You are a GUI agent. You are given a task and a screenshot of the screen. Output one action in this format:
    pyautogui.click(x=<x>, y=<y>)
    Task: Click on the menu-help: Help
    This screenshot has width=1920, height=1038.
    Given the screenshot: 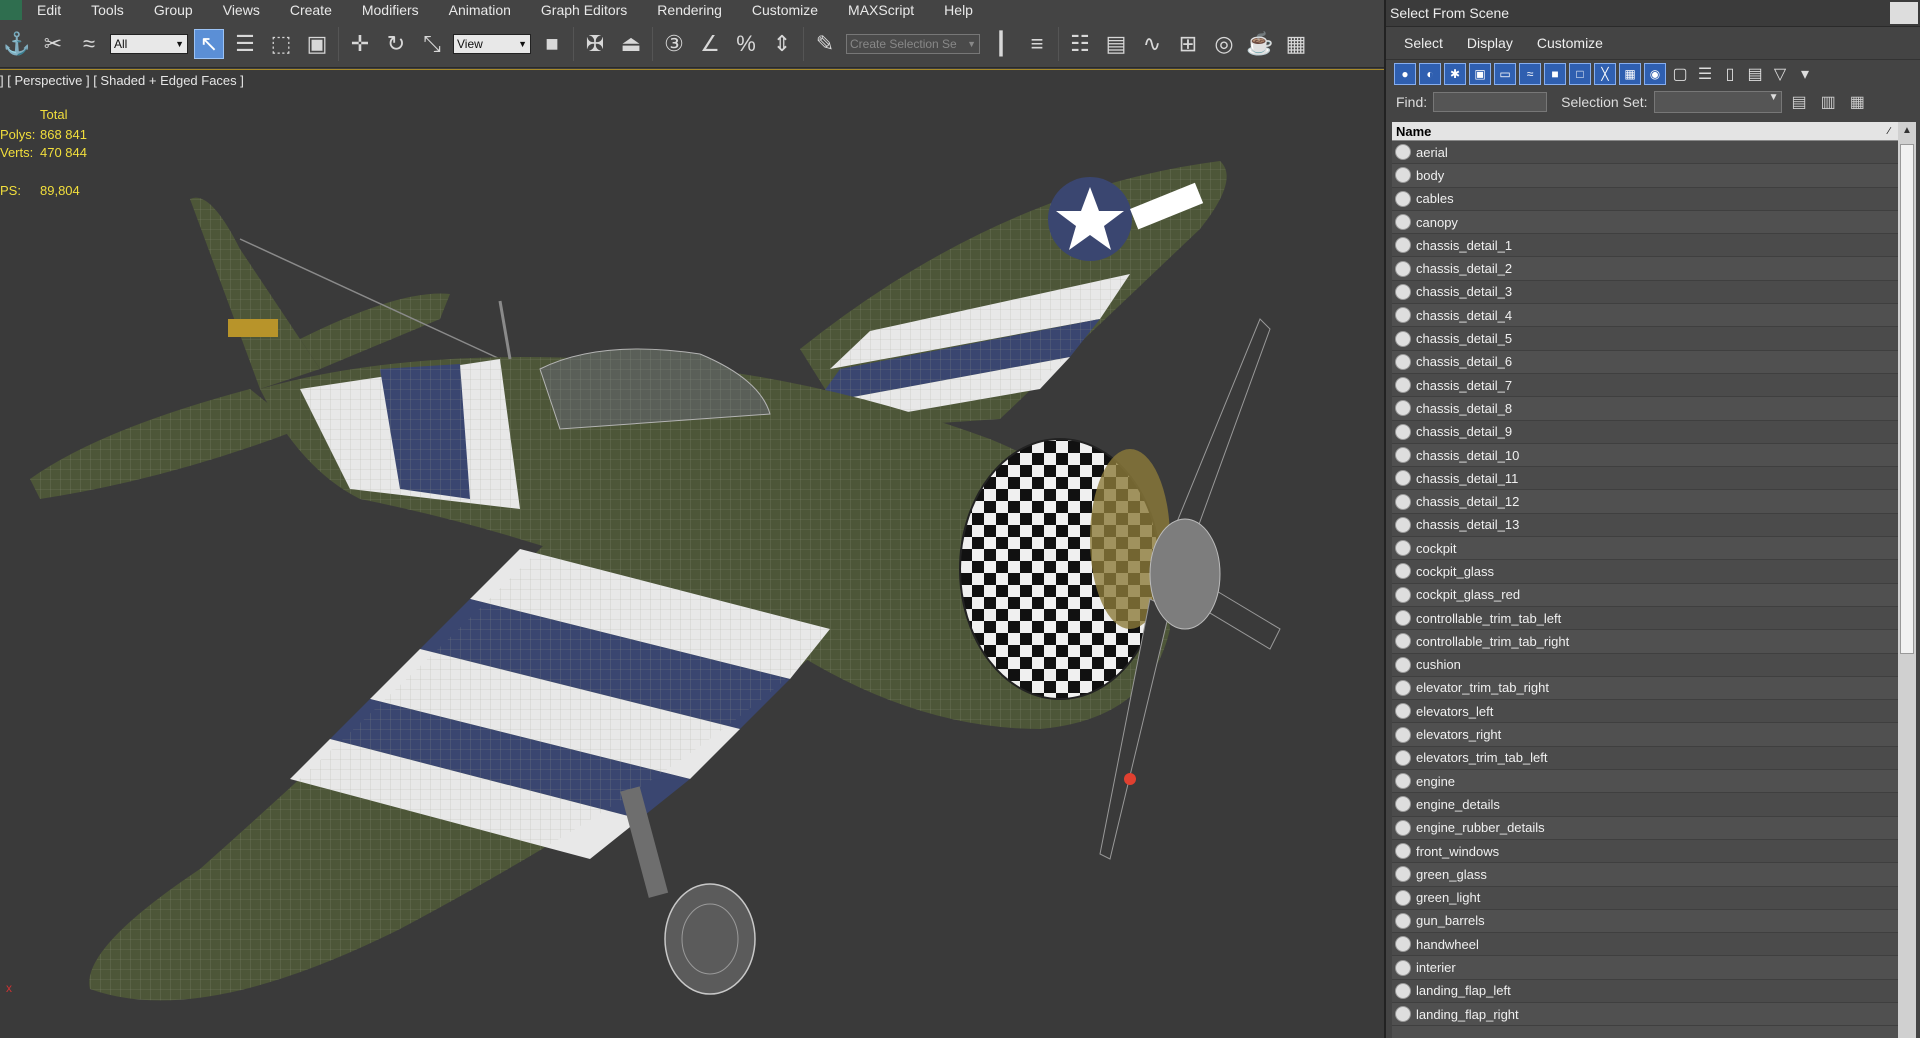 What is the action you would take?
    pyautogui.click(x=958, y=10)
    